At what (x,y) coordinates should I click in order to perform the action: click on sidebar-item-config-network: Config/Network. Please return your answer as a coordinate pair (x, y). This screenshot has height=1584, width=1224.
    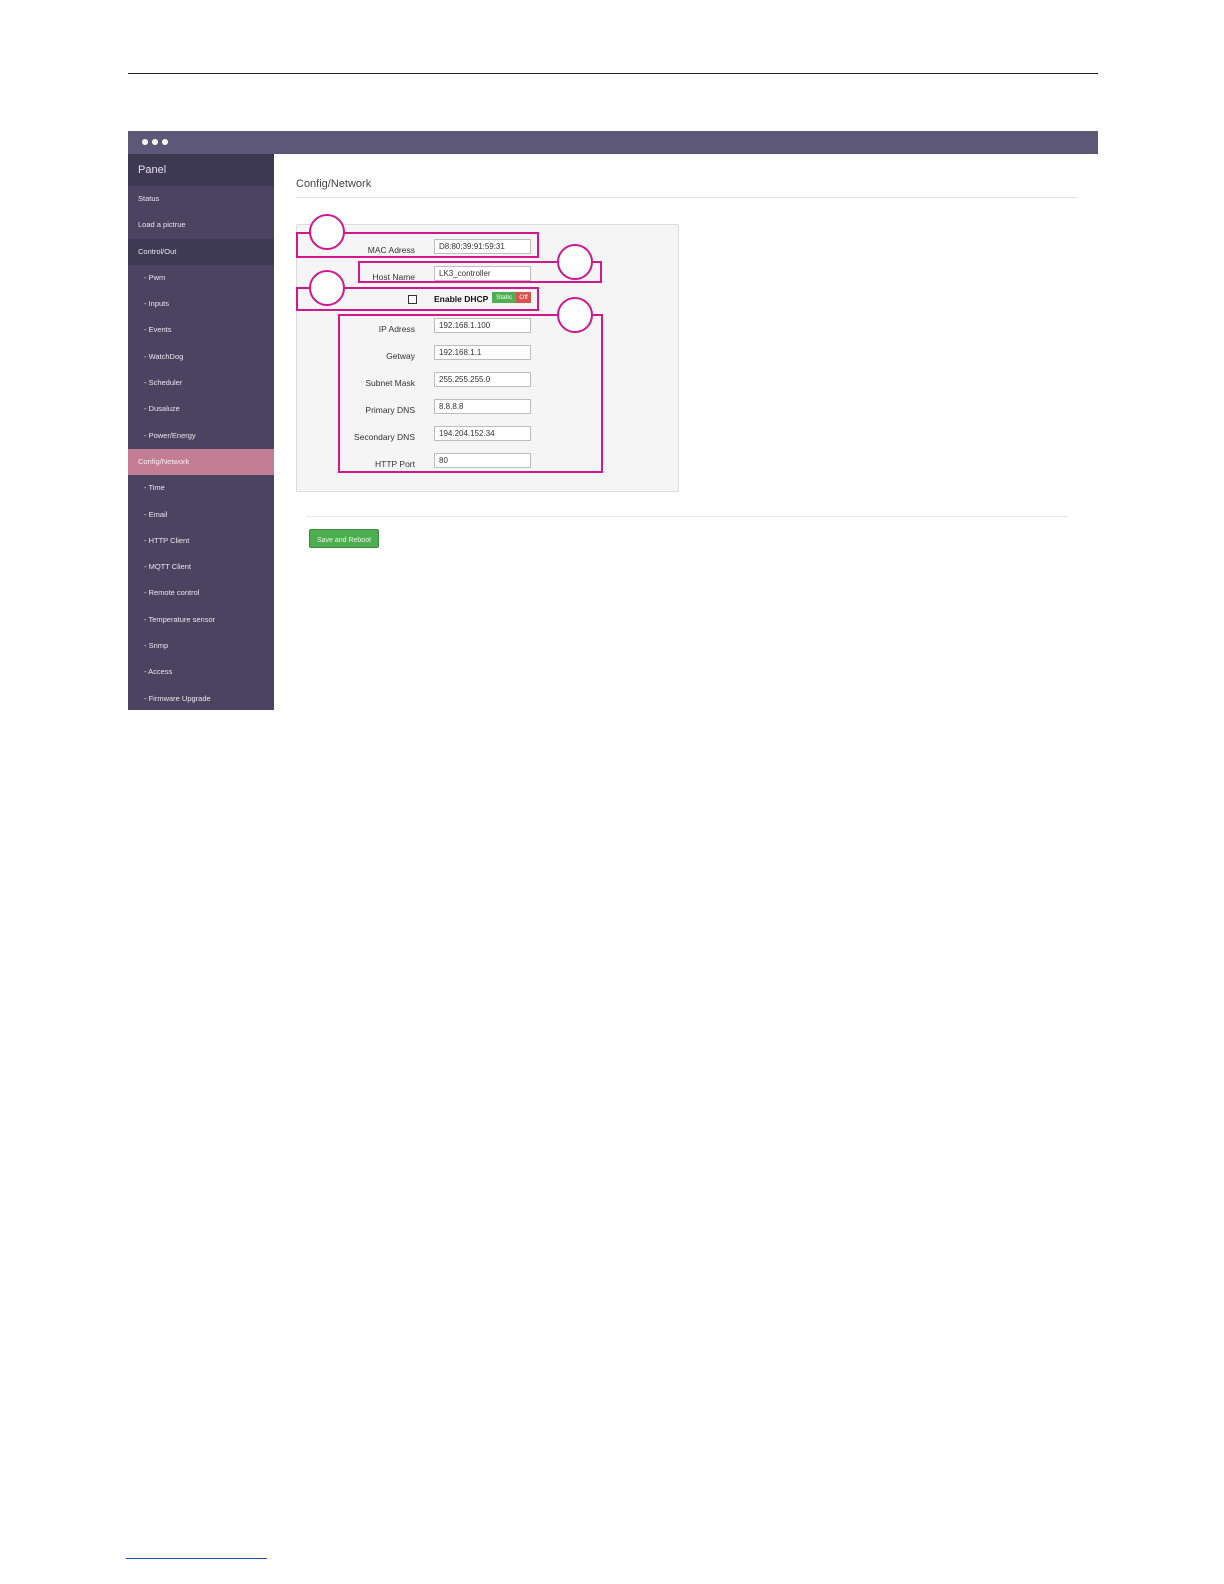
    Looking at the image, I should click on (201, 462).